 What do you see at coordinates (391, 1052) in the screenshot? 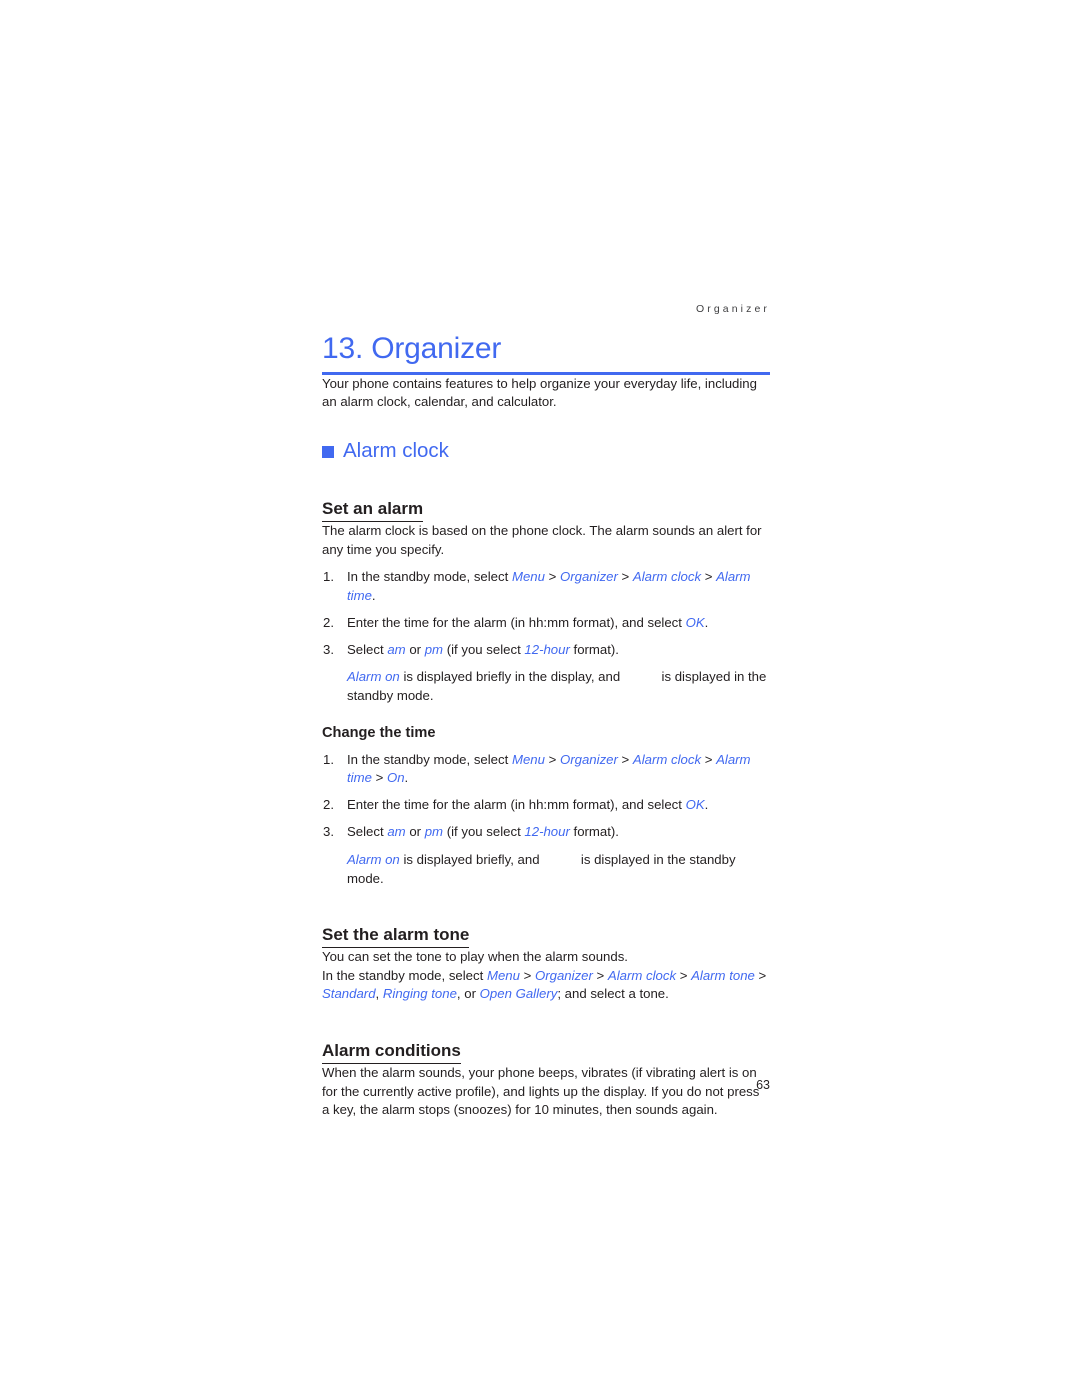
I see `subsection-heading-alarm-conditions: Alarm conditions` at bounding box center [391, 1052].